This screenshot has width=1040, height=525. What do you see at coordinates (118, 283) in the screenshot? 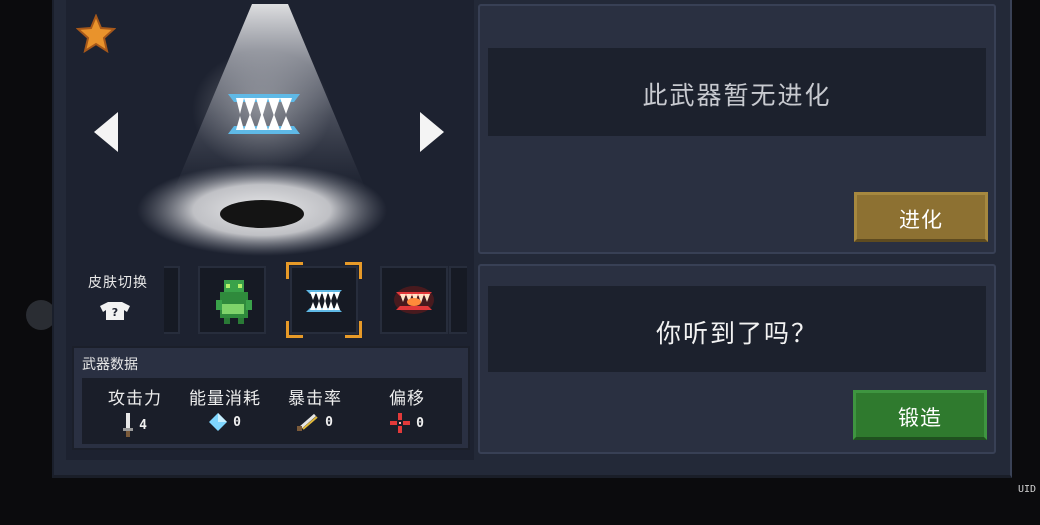
I see `skin-switch-label: 皮肤切换` at bounding box center [118, 283].